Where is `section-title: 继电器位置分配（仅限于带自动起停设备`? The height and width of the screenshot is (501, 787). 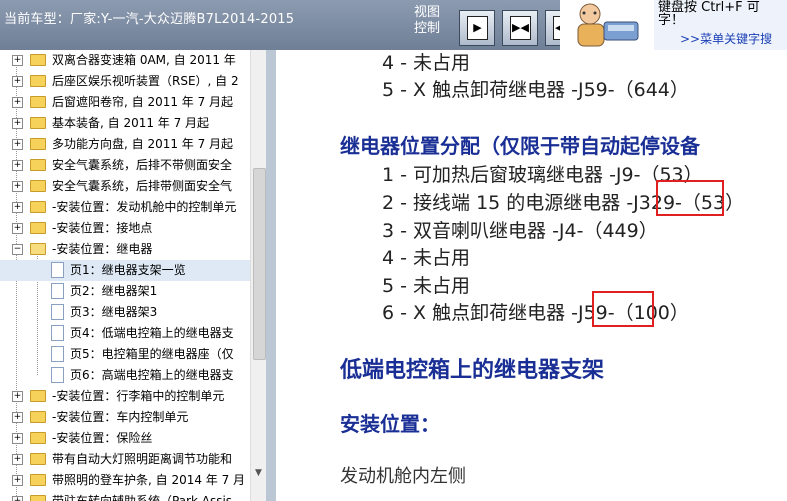 section-title: 继电器位置分配（仅限于带自动起停设备 is located at coordinates (520, 146).